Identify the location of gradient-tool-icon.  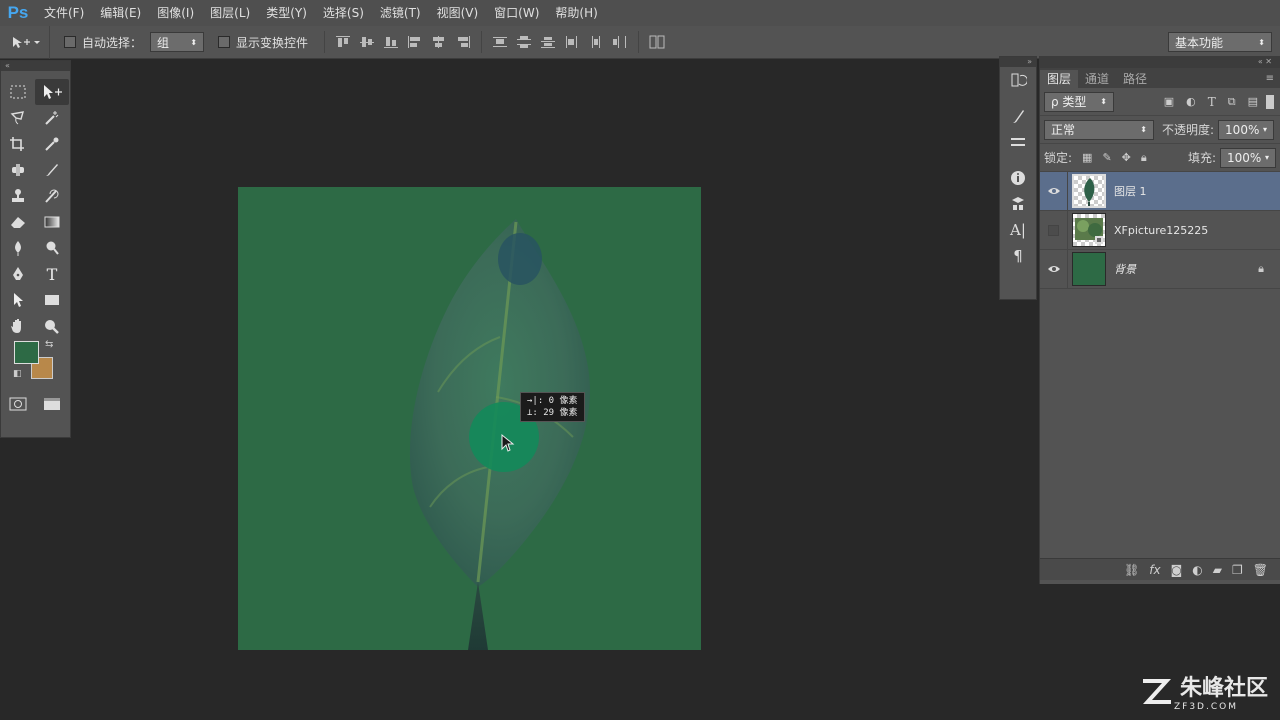
(52, 222).